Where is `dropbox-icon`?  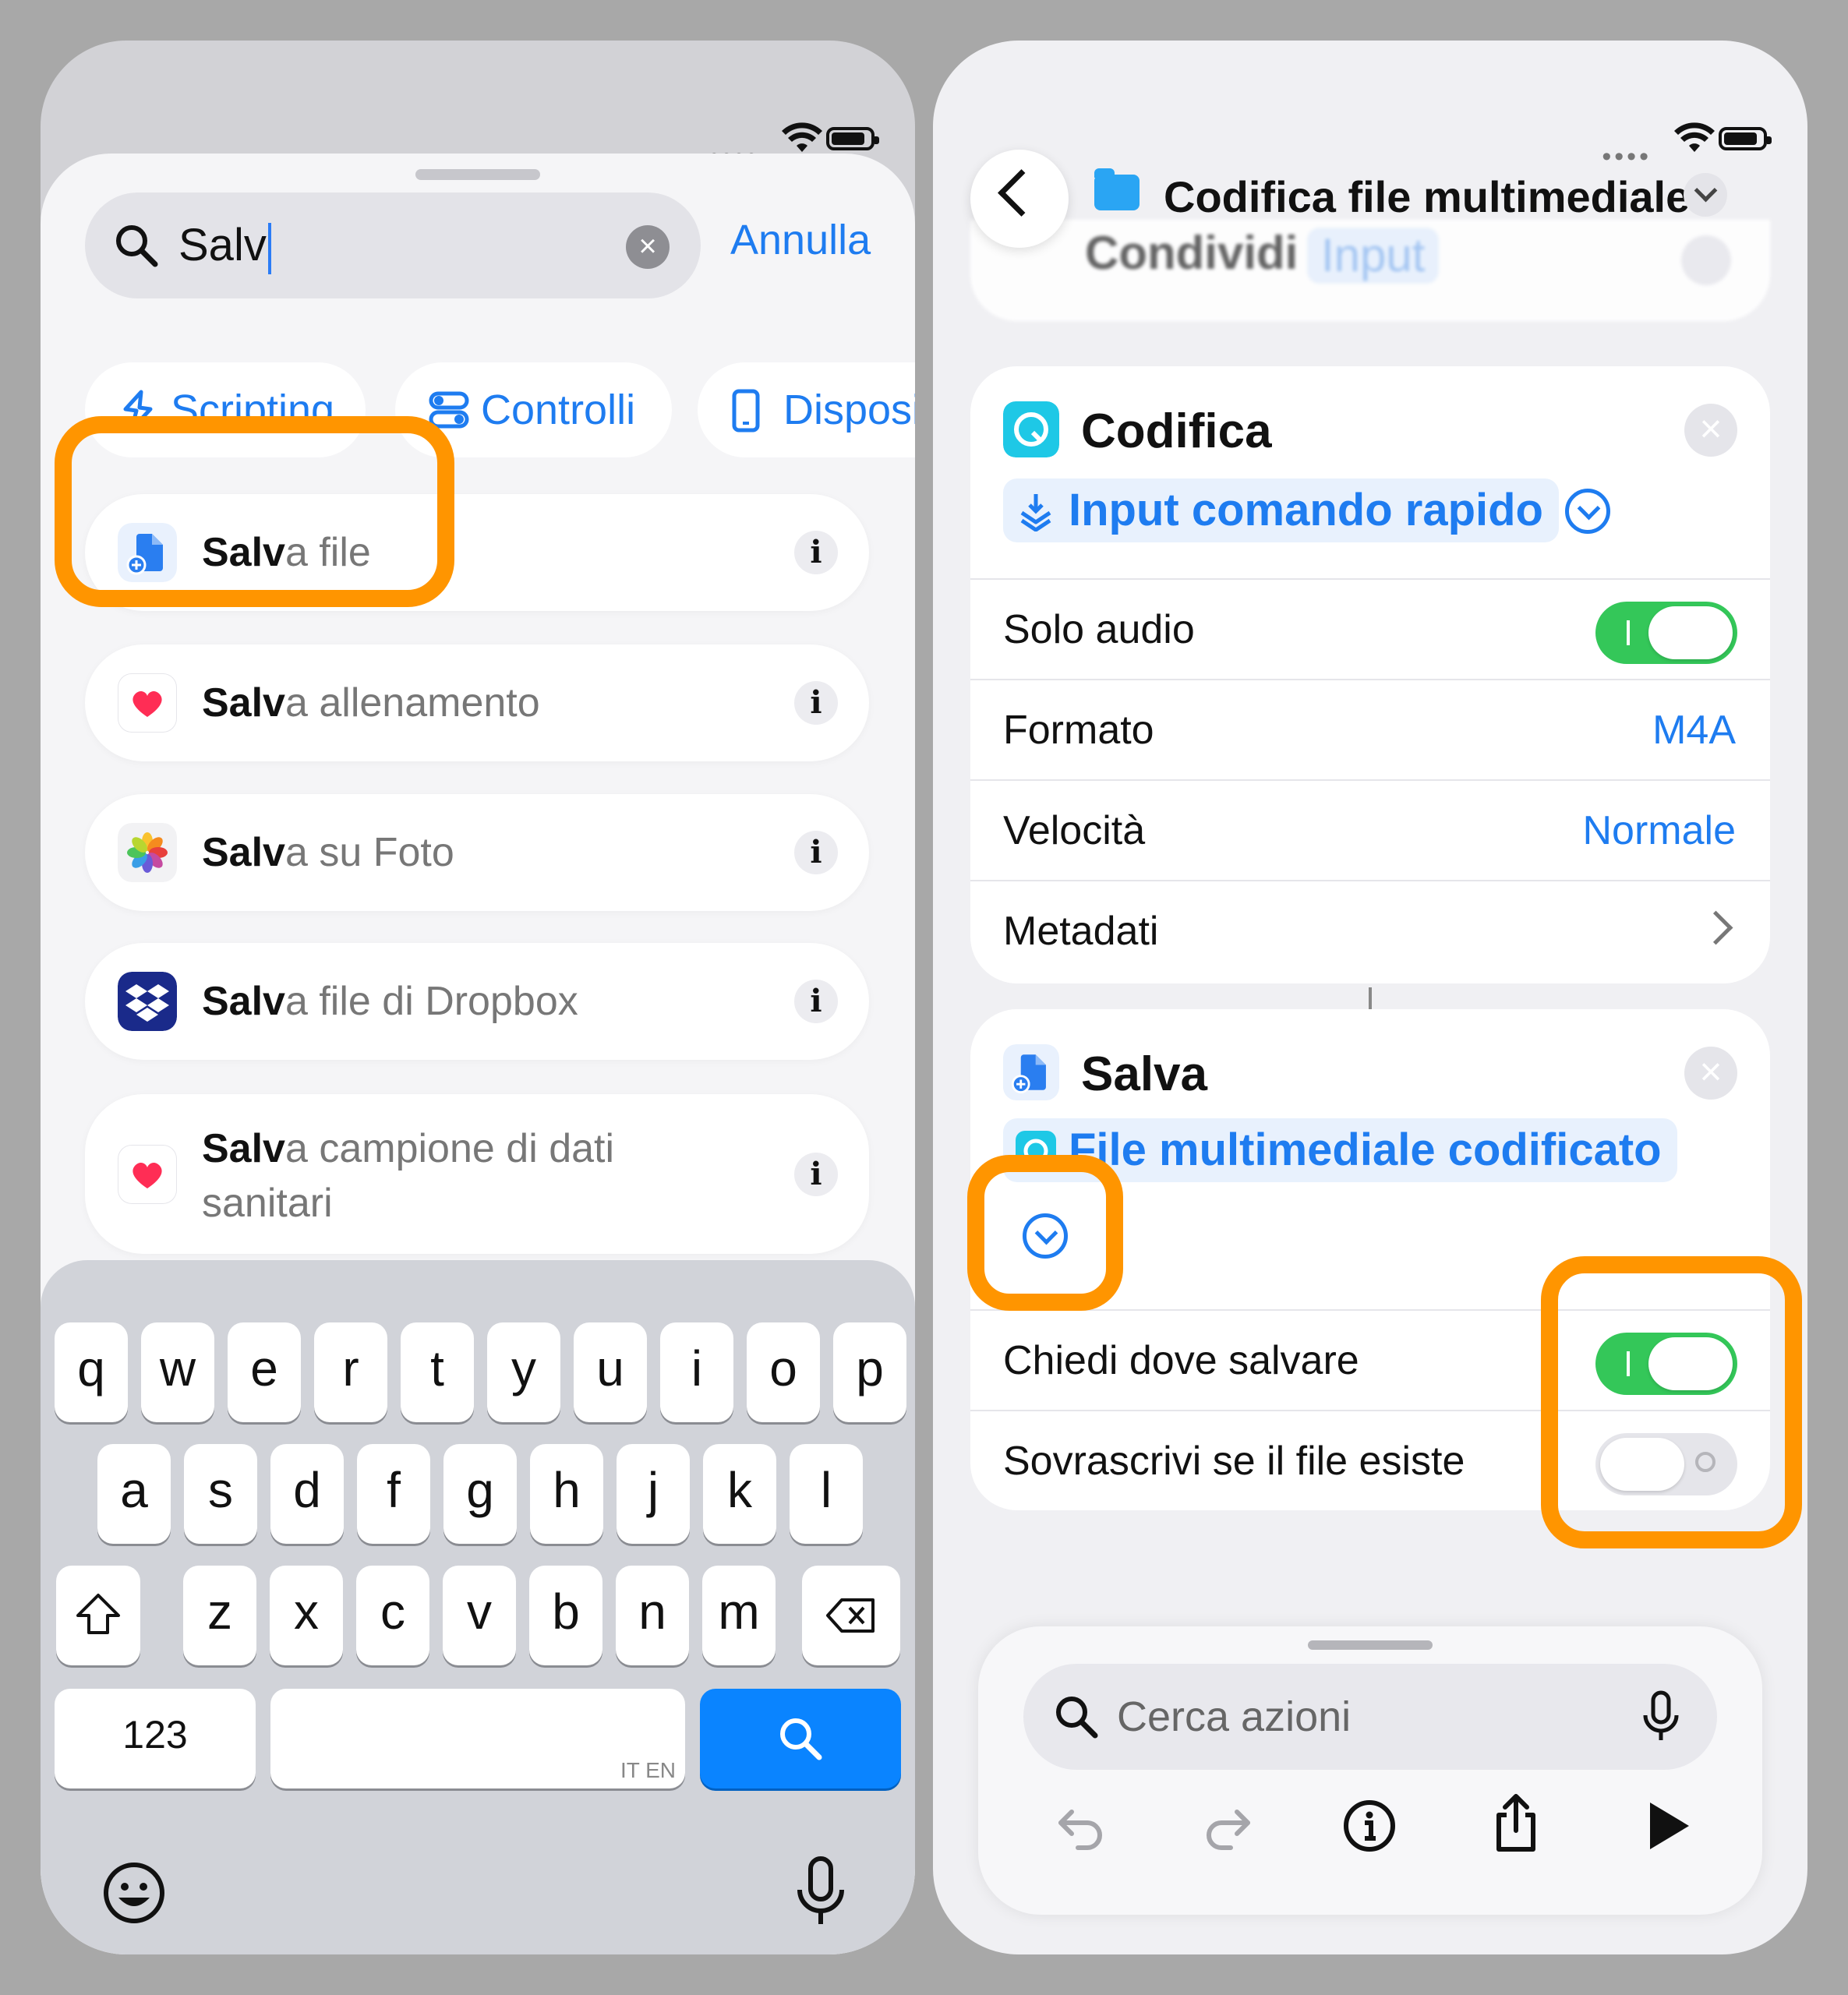
dropbox-icon is located at coordinates (147, 1001).